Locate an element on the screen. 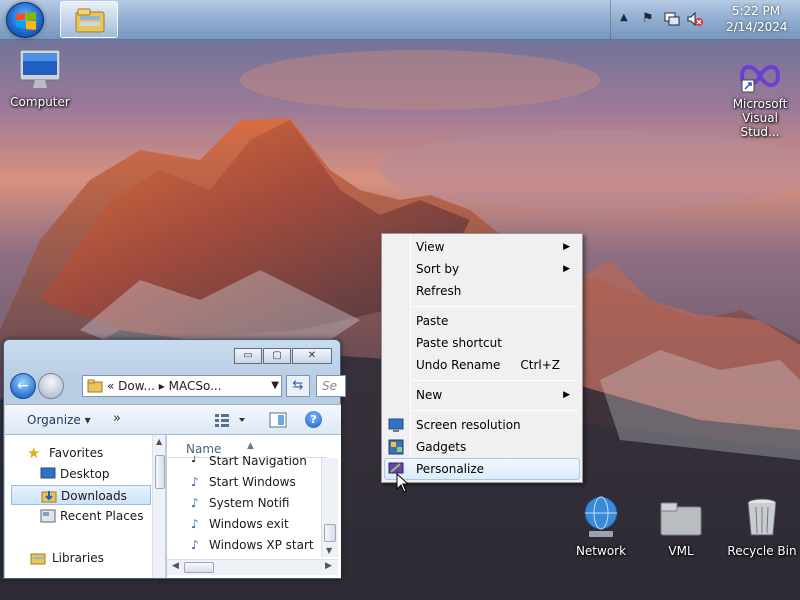  file-name: Start Windows is located at coordinates (252, 482).